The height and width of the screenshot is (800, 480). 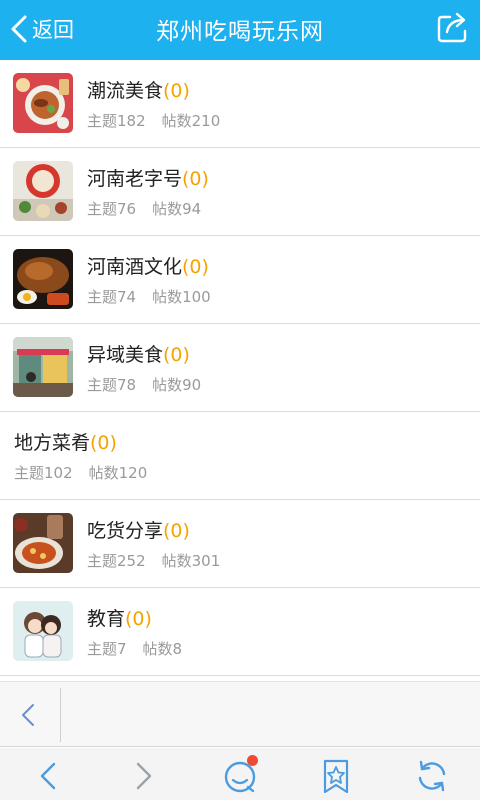 What do you see at coordinates (138, 355) in the screenshot?
I see `forum-name: 异域美食(0)` at bounding box center [138, 355].